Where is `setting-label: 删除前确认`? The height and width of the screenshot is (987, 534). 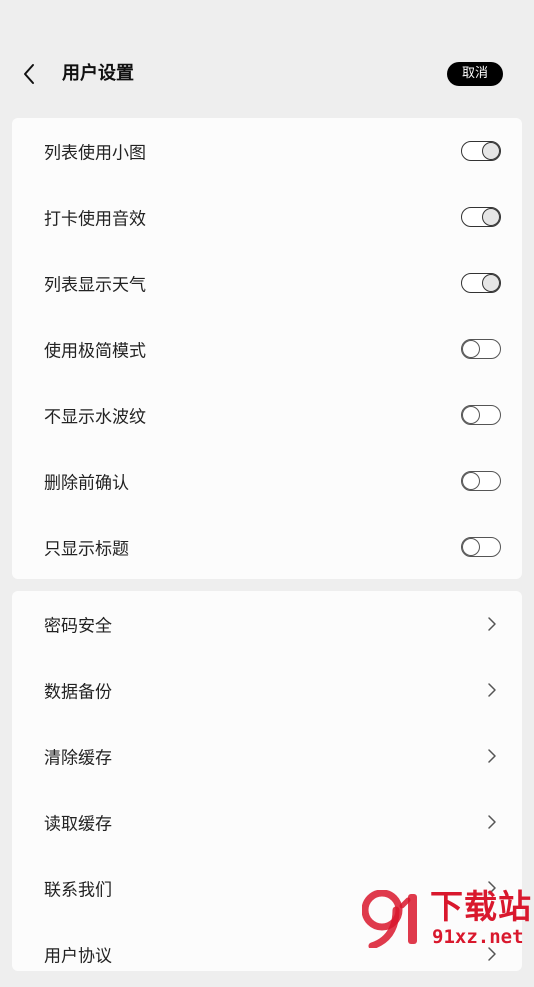
setting-label: 删除前确认 is located at coordinates (86, 483).